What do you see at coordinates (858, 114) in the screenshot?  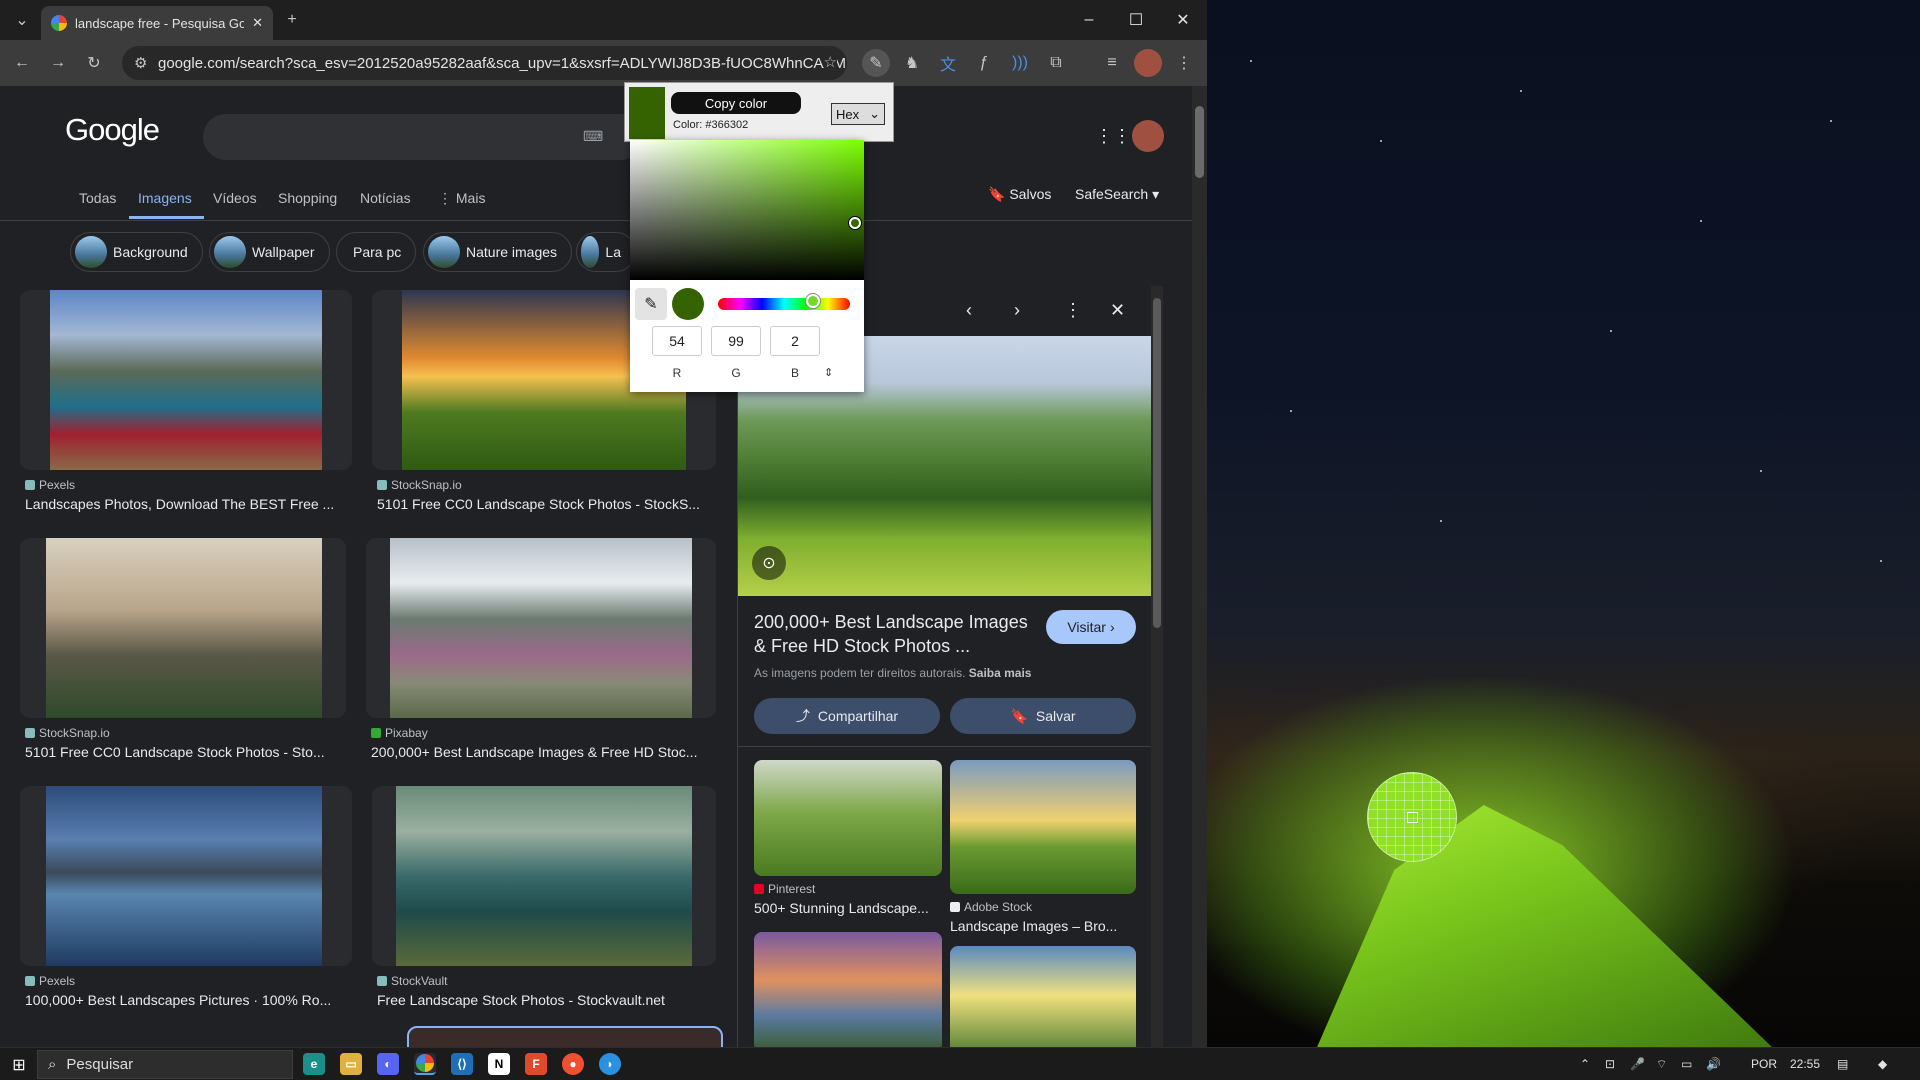 I see `format-select: Hex ⌄` at bounding box center [858, 114].